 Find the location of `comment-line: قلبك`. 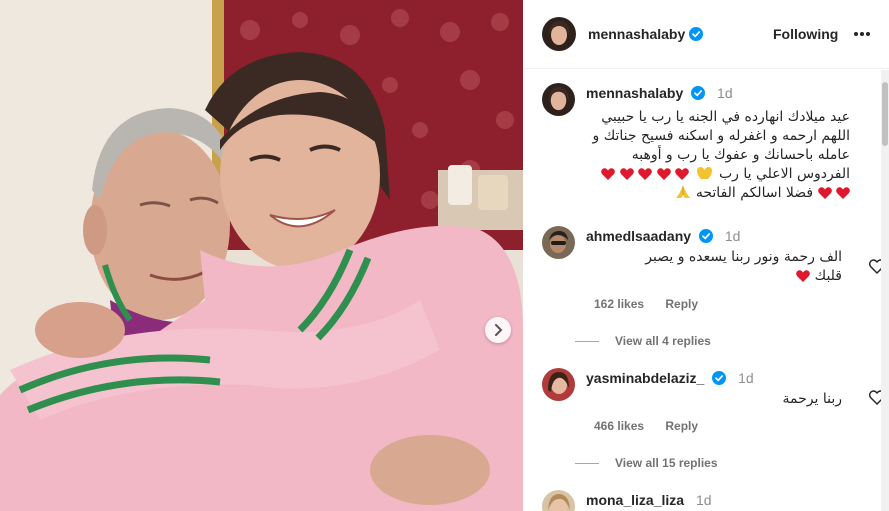

comment-line: قلبك is located at coordinates (717, 276).